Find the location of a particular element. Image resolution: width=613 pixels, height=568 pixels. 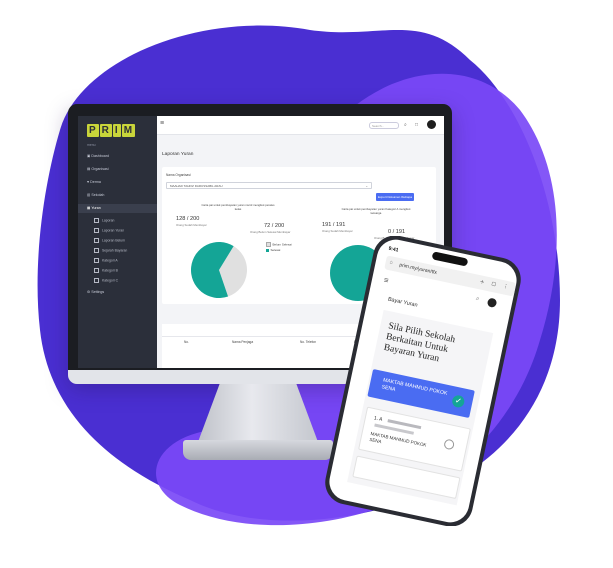

sidebar-item-yuran: ▦ Yuran is located at coordinates (117, 208).